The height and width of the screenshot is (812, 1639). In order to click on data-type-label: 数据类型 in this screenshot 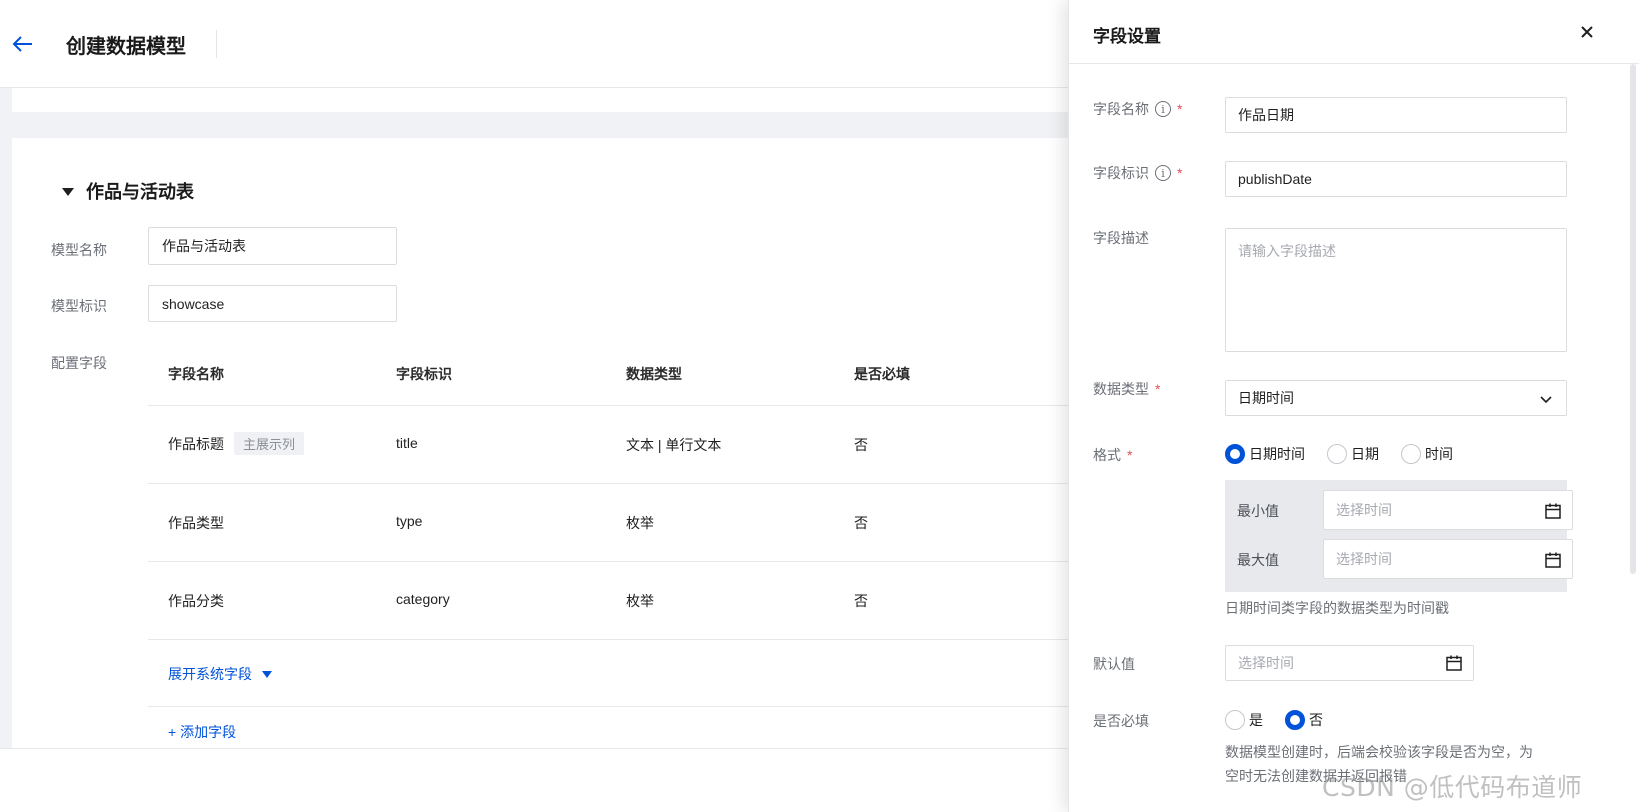, I will do `click(1121, 389)`.